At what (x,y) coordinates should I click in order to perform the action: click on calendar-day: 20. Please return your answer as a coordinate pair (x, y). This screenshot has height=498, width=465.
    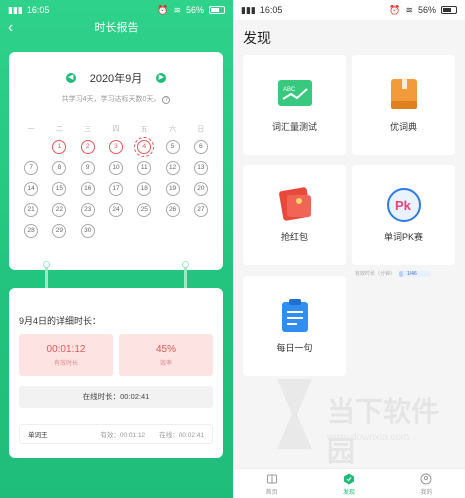
    Looking at the image, I should click on (200, 189).